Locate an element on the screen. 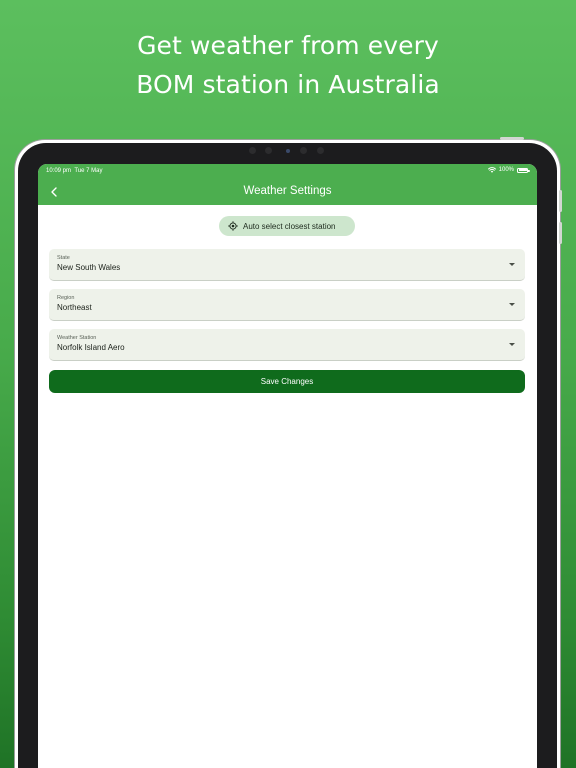  battery-icon is located at coordinates (523, 170).